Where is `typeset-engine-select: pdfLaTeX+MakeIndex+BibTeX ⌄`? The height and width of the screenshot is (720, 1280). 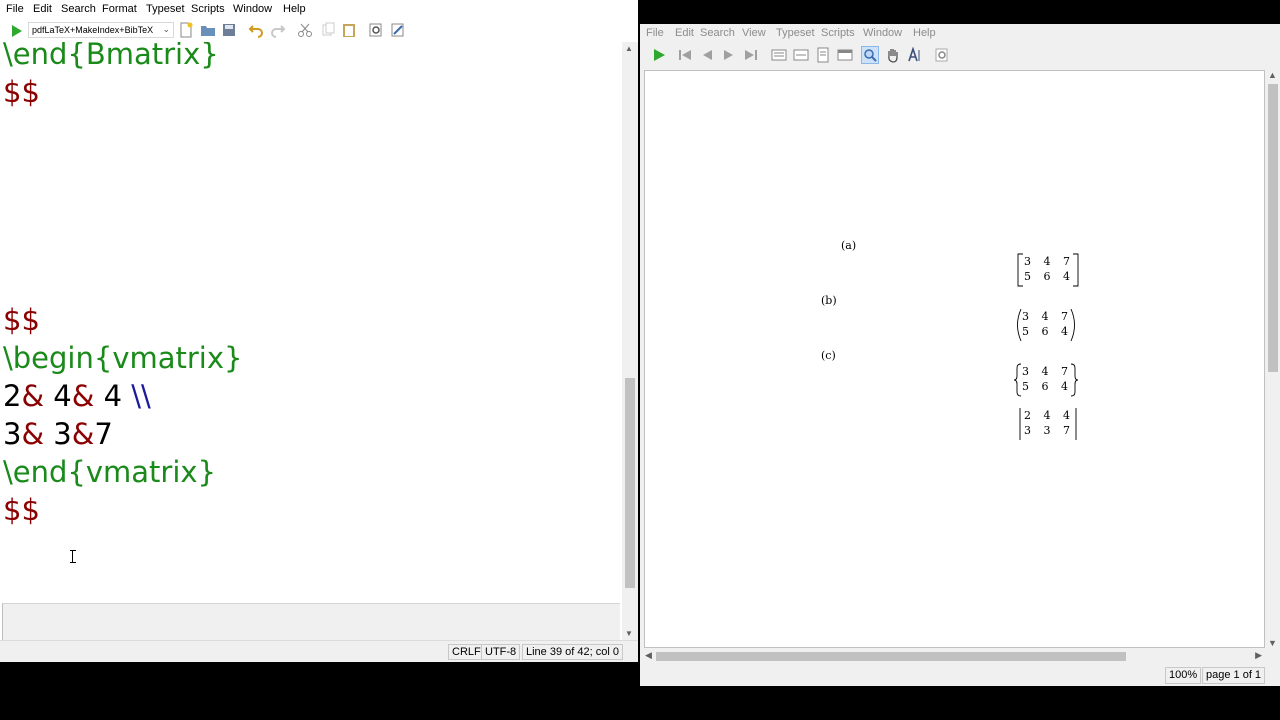 typeset-engine-select: pdfLaTeX+MakeIndex+BibTeX ⌄ is located at coordinates (101, 30).